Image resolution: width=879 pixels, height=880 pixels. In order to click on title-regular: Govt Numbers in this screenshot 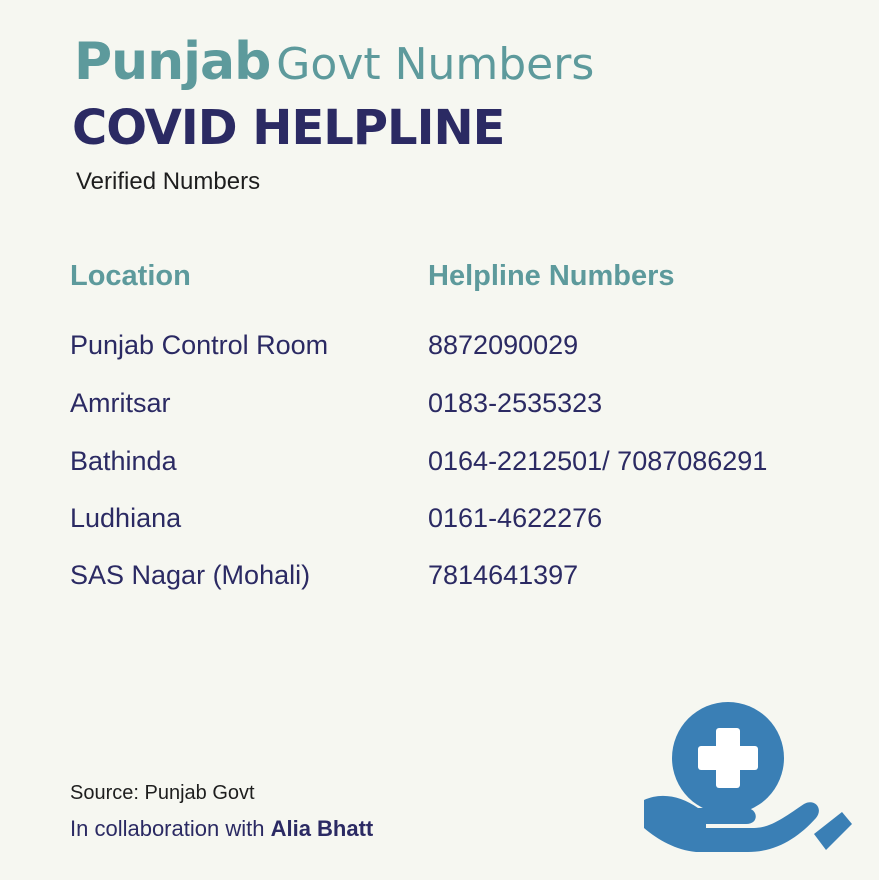, I will do `click(435, 64)`.